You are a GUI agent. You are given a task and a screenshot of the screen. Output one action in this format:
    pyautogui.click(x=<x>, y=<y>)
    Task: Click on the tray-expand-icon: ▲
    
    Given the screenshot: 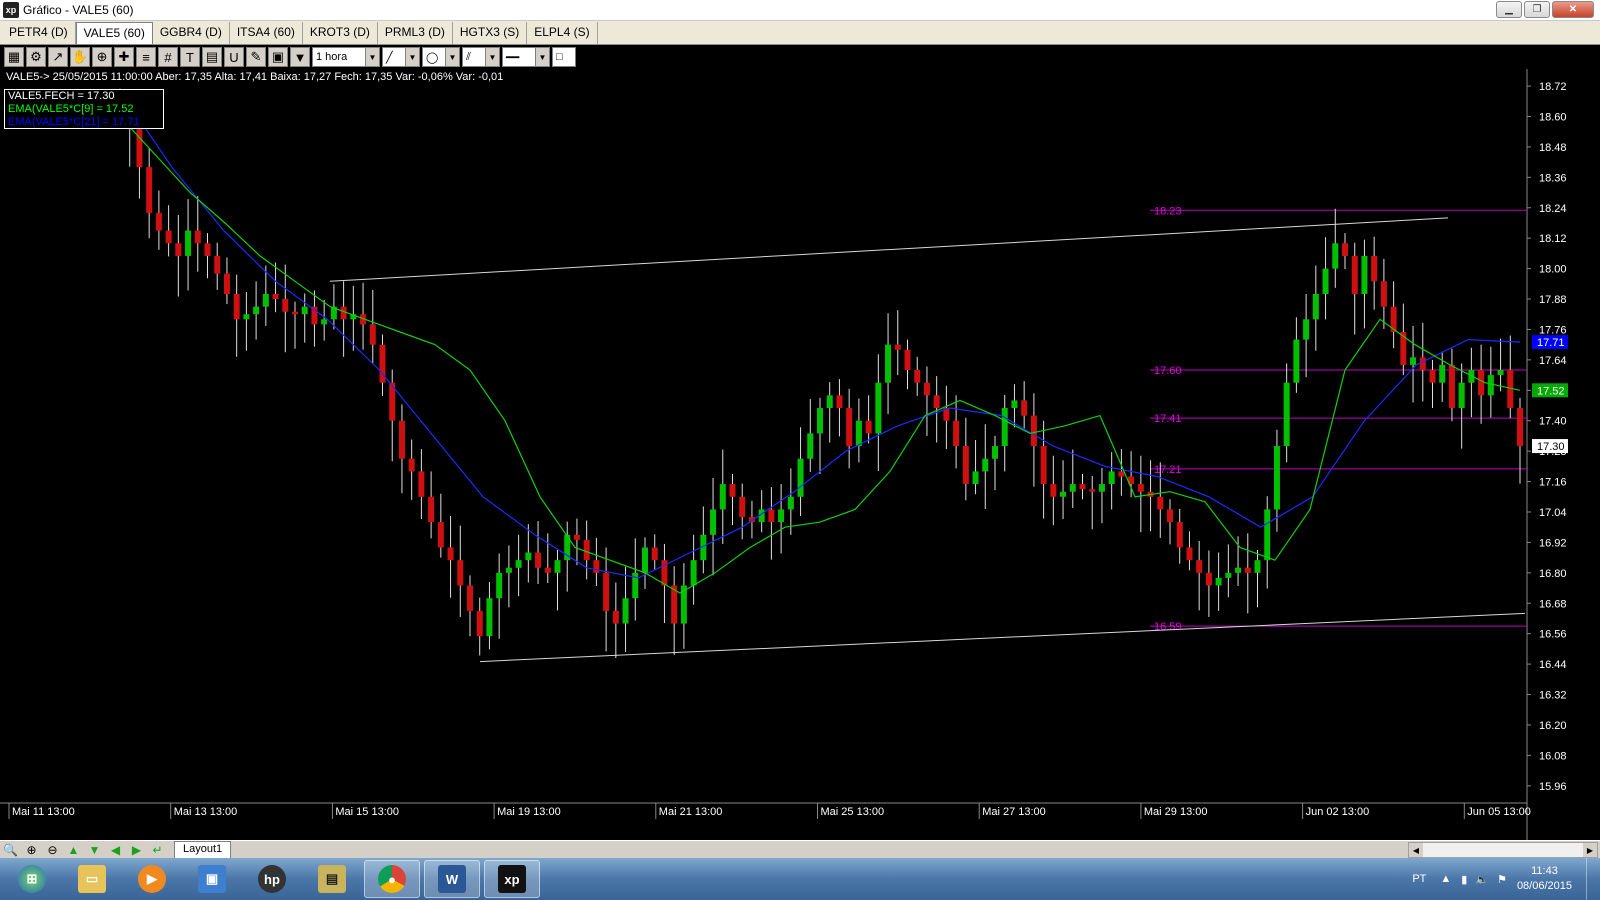 What is the action you would take?
    pyautogui.click(x=1445, y=879)
    